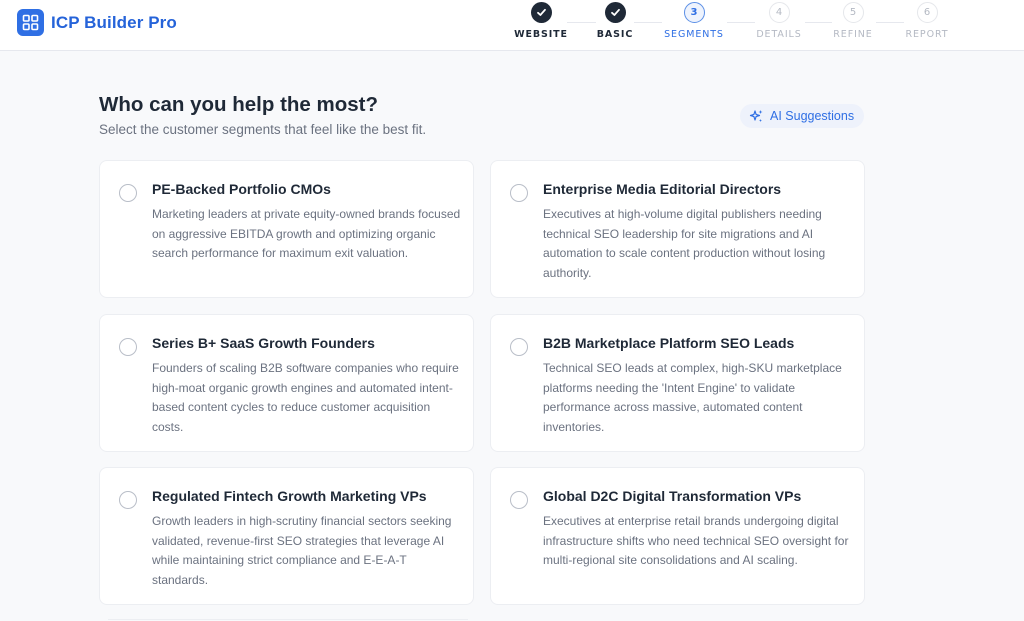 The height and width of the screenshot is (621, 1024). What do you see at coordinates (662, 189) in the screenshot?
I see `segment-title: Enterprise Media Editorial Directors` at bounding box center [662, 189].